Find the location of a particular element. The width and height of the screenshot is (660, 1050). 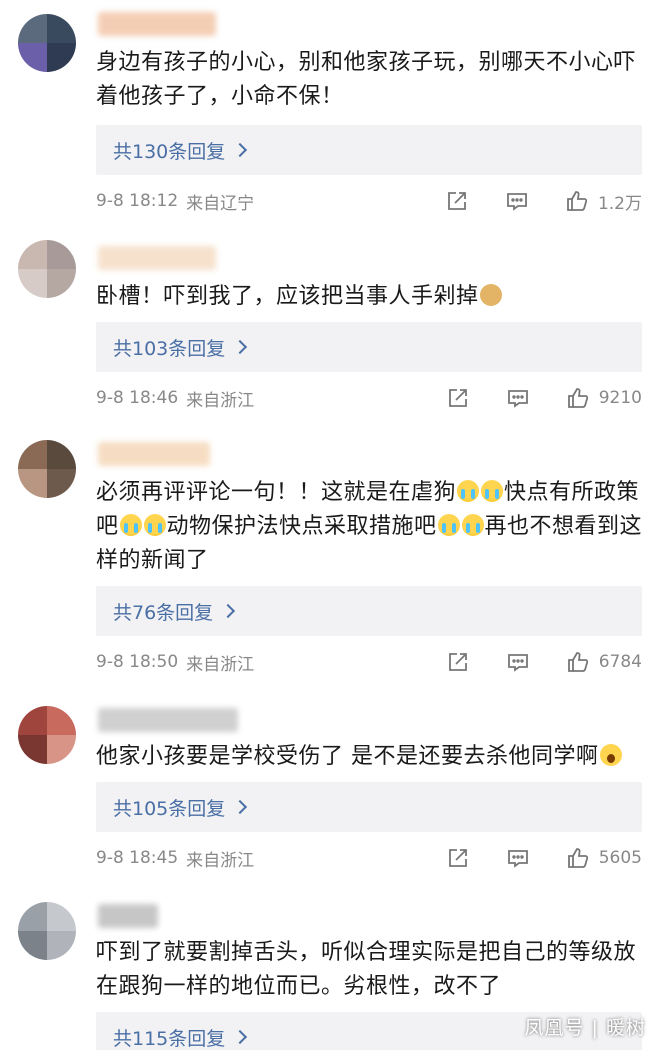

like-count: 9210 is located at coordinates (620, 398).